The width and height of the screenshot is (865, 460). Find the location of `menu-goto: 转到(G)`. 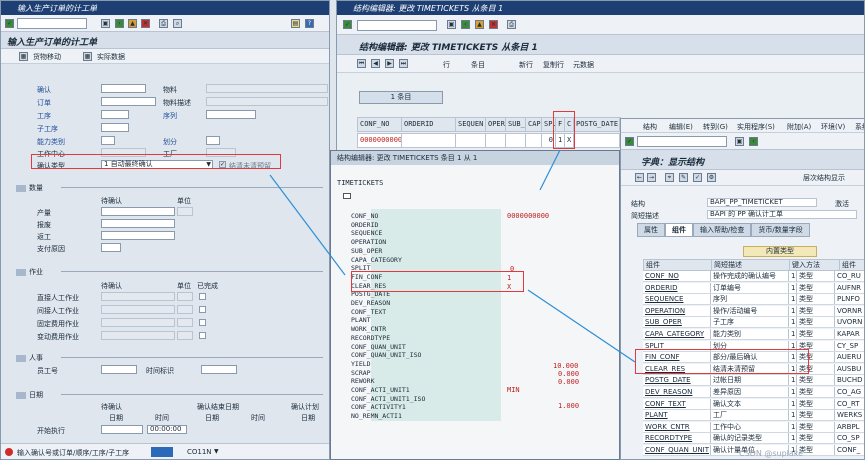

menu-goto: 转到(G) is located at coordinates (715, 127).